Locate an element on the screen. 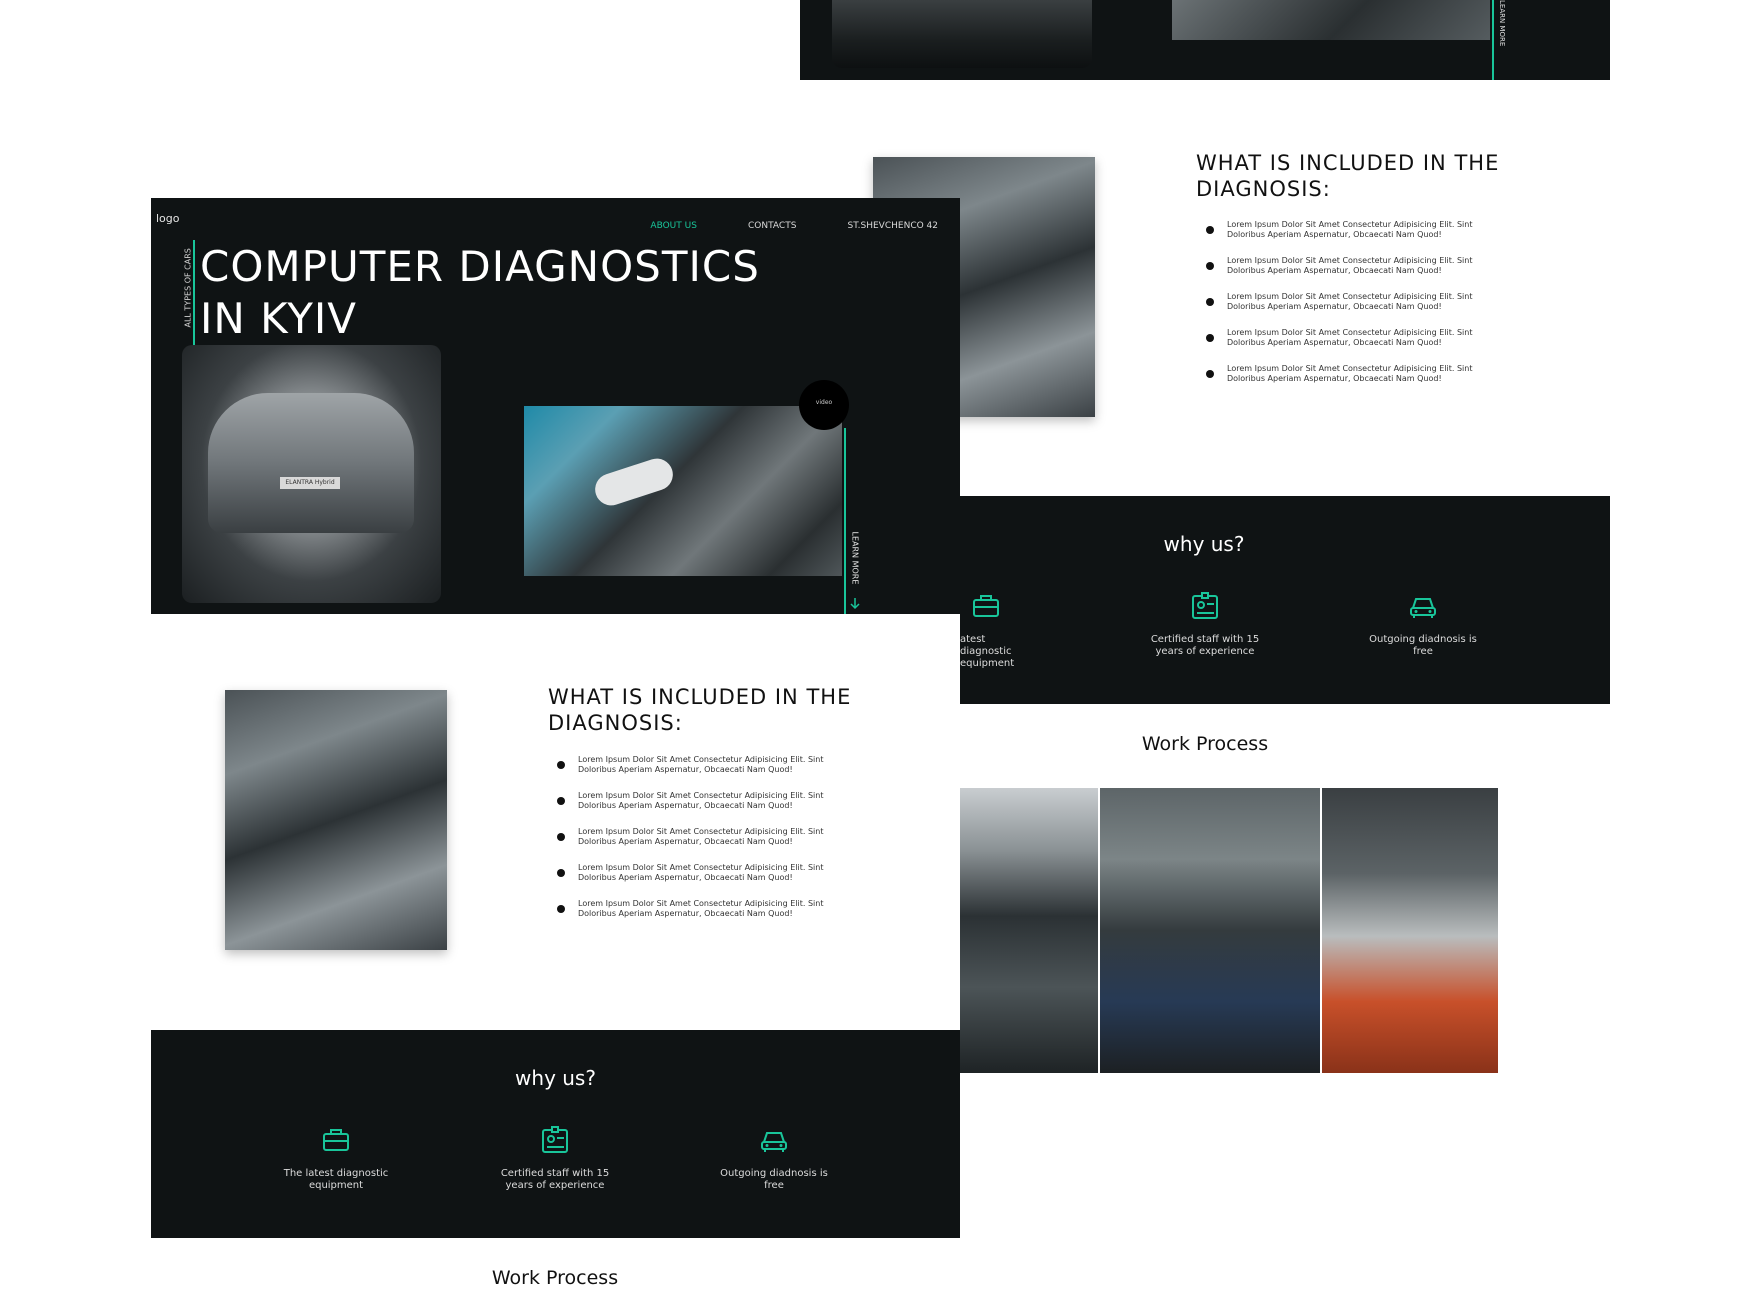  main-nav: ABOUT US CONTACTS ST.SHEVCHENCO 42 is located at coordinates (771, 222).